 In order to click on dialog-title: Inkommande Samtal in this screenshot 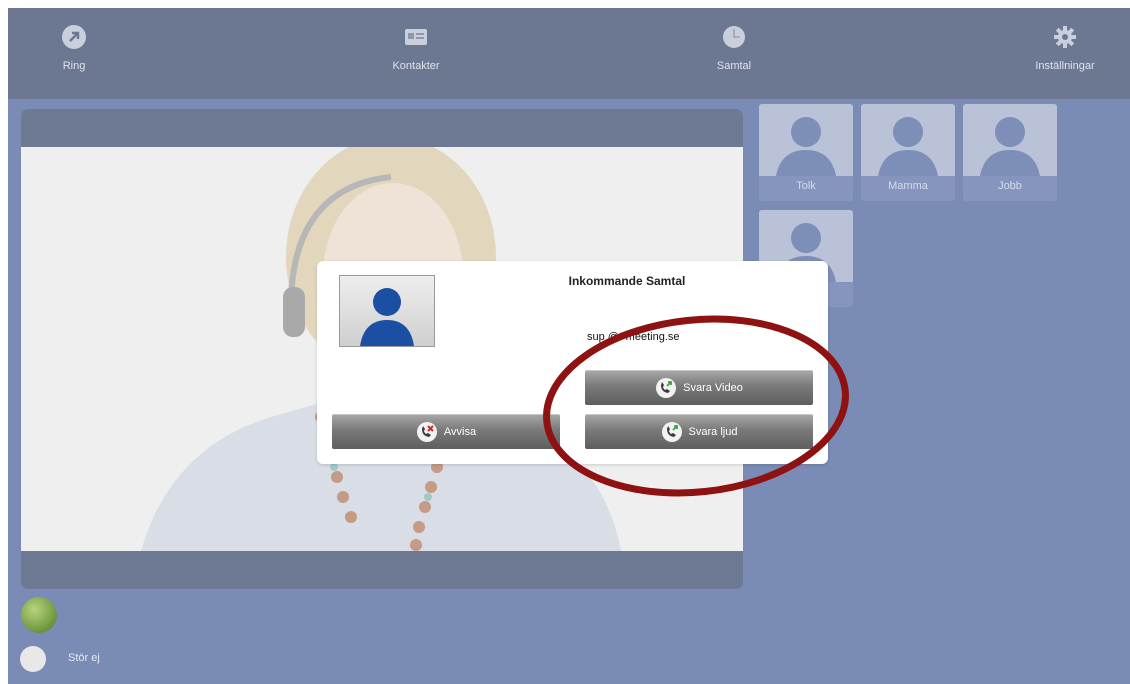, I will do `click(627, 281)`.